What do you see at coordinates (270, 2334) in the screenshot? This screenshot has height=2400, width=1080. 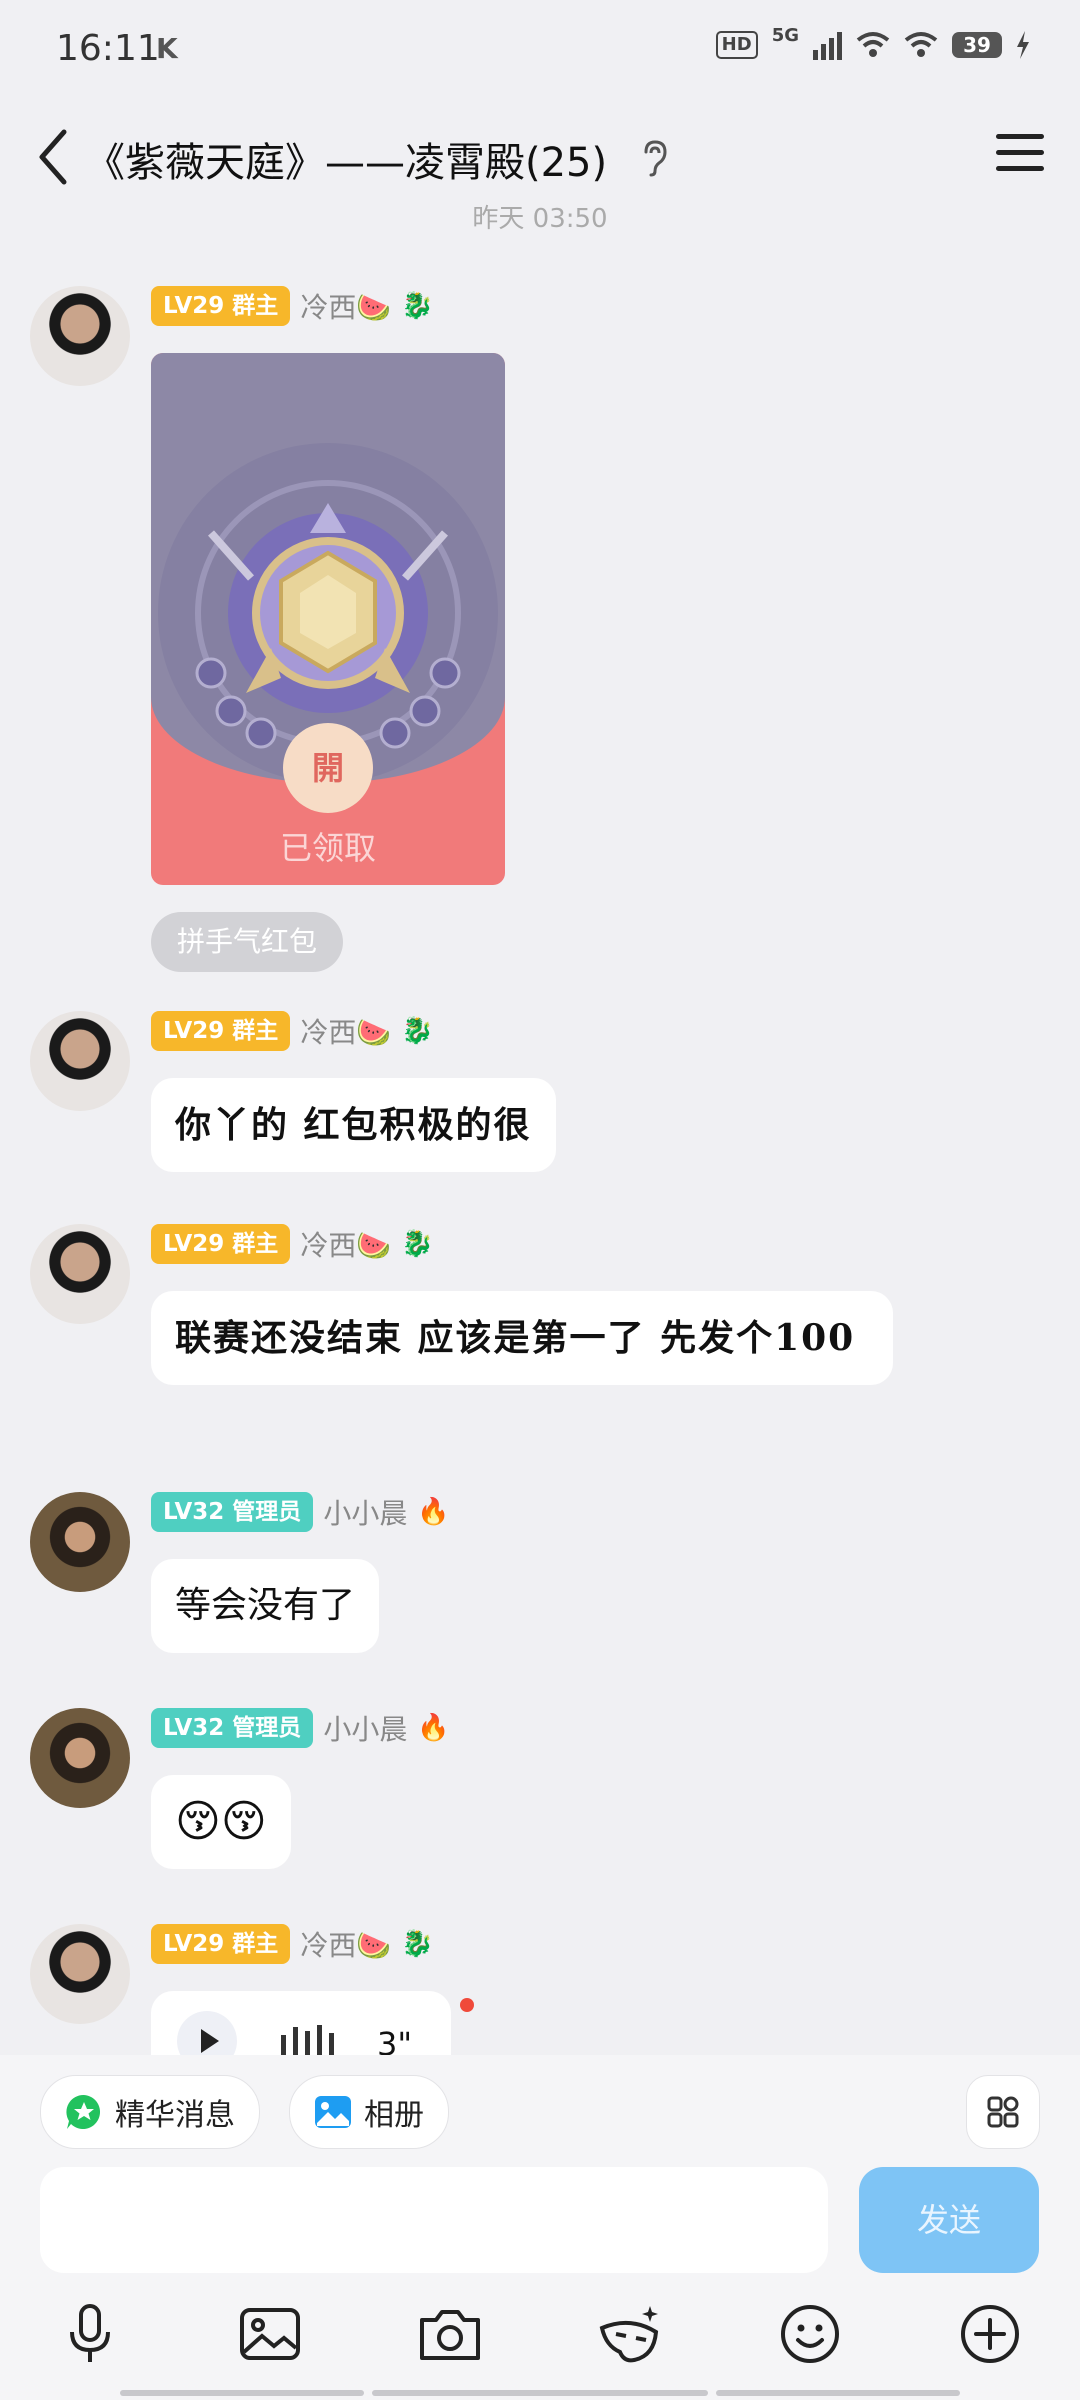 I see `image-icon` at bounding box center [270, 2334].